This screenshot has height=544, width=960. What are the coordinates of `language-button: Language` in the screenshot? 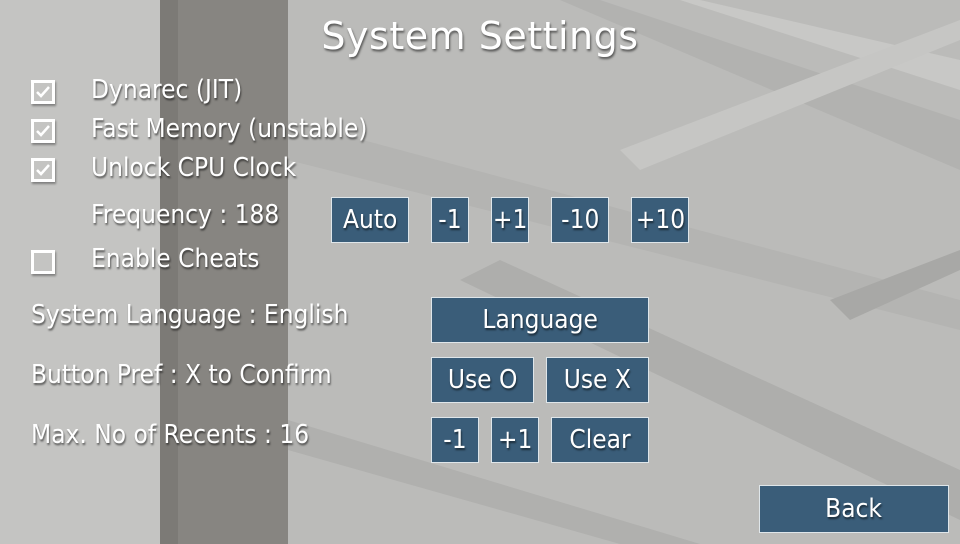 It's located at (540, 320).